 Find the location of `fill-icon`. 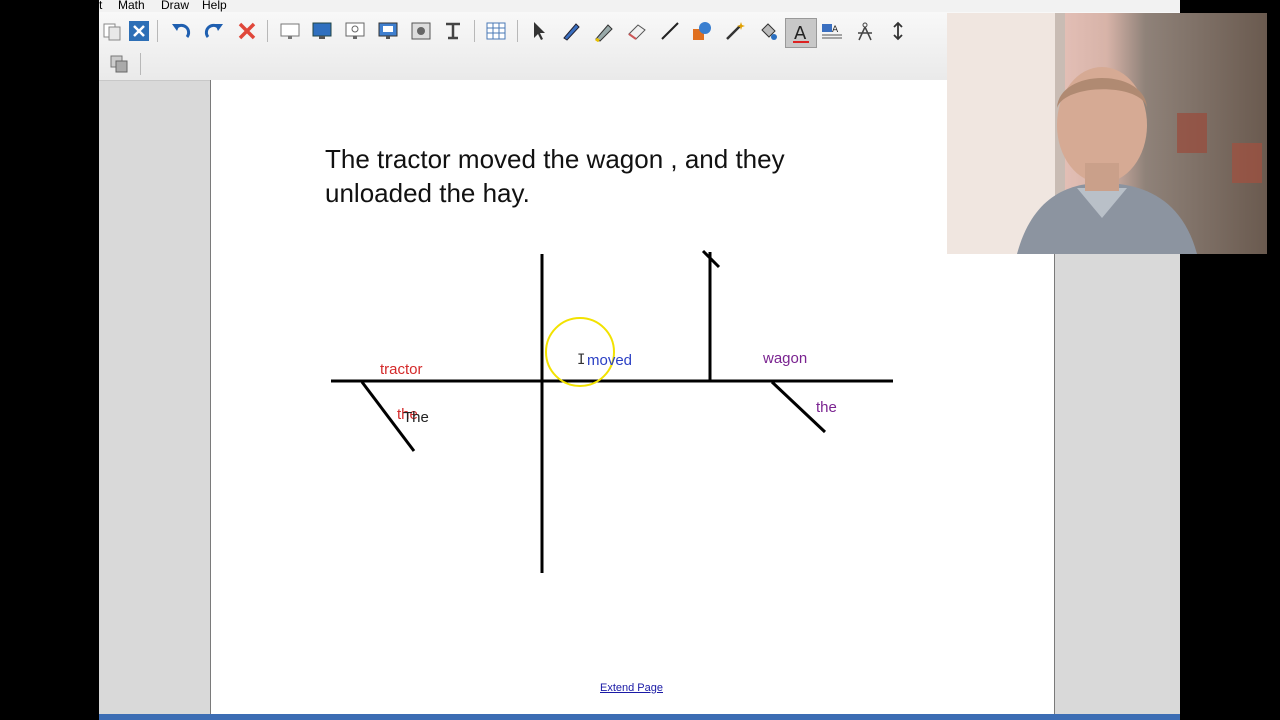

fill-icon is located at coordinates (768, 31).